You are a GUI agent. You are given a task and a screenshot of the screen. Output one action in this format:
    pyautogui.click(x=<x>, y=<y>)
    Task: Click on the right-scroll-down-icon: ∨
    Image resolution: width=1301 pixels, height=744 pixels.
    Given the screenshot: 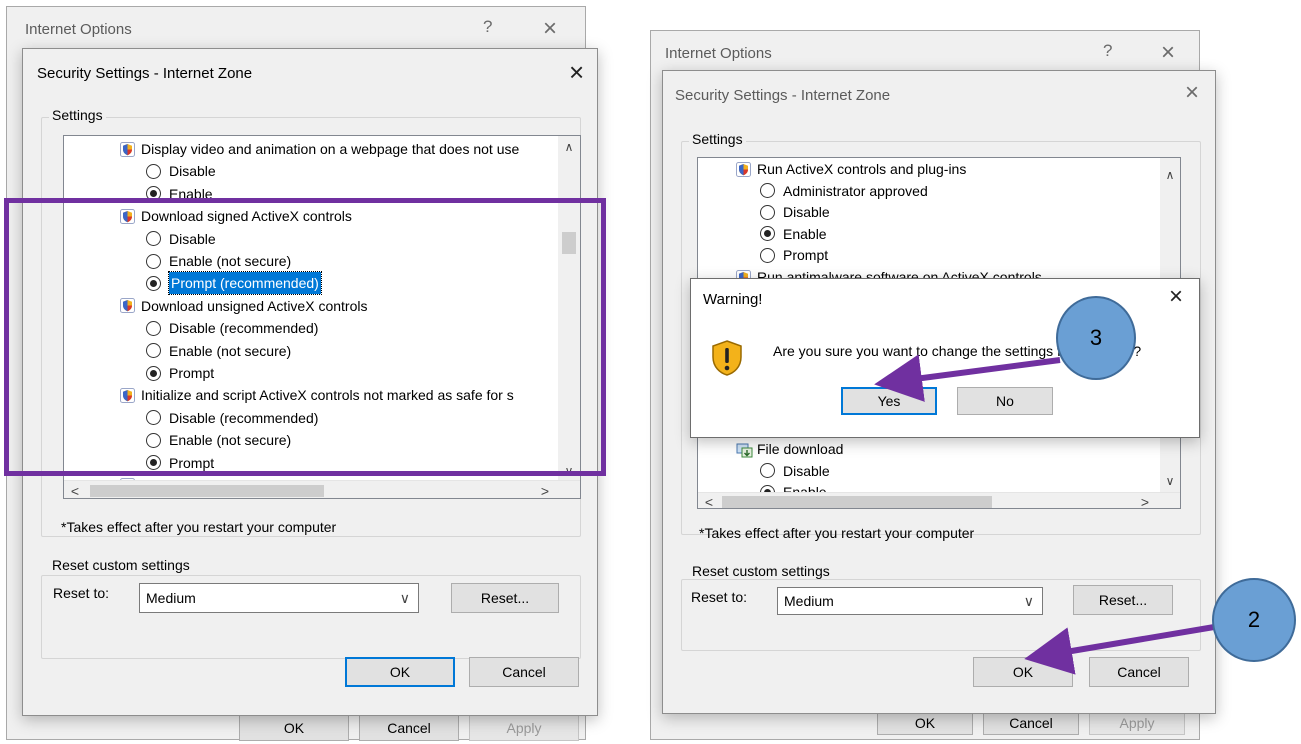 What is the action you would take?
    pyautogui.click(x=1170, y=481)
    